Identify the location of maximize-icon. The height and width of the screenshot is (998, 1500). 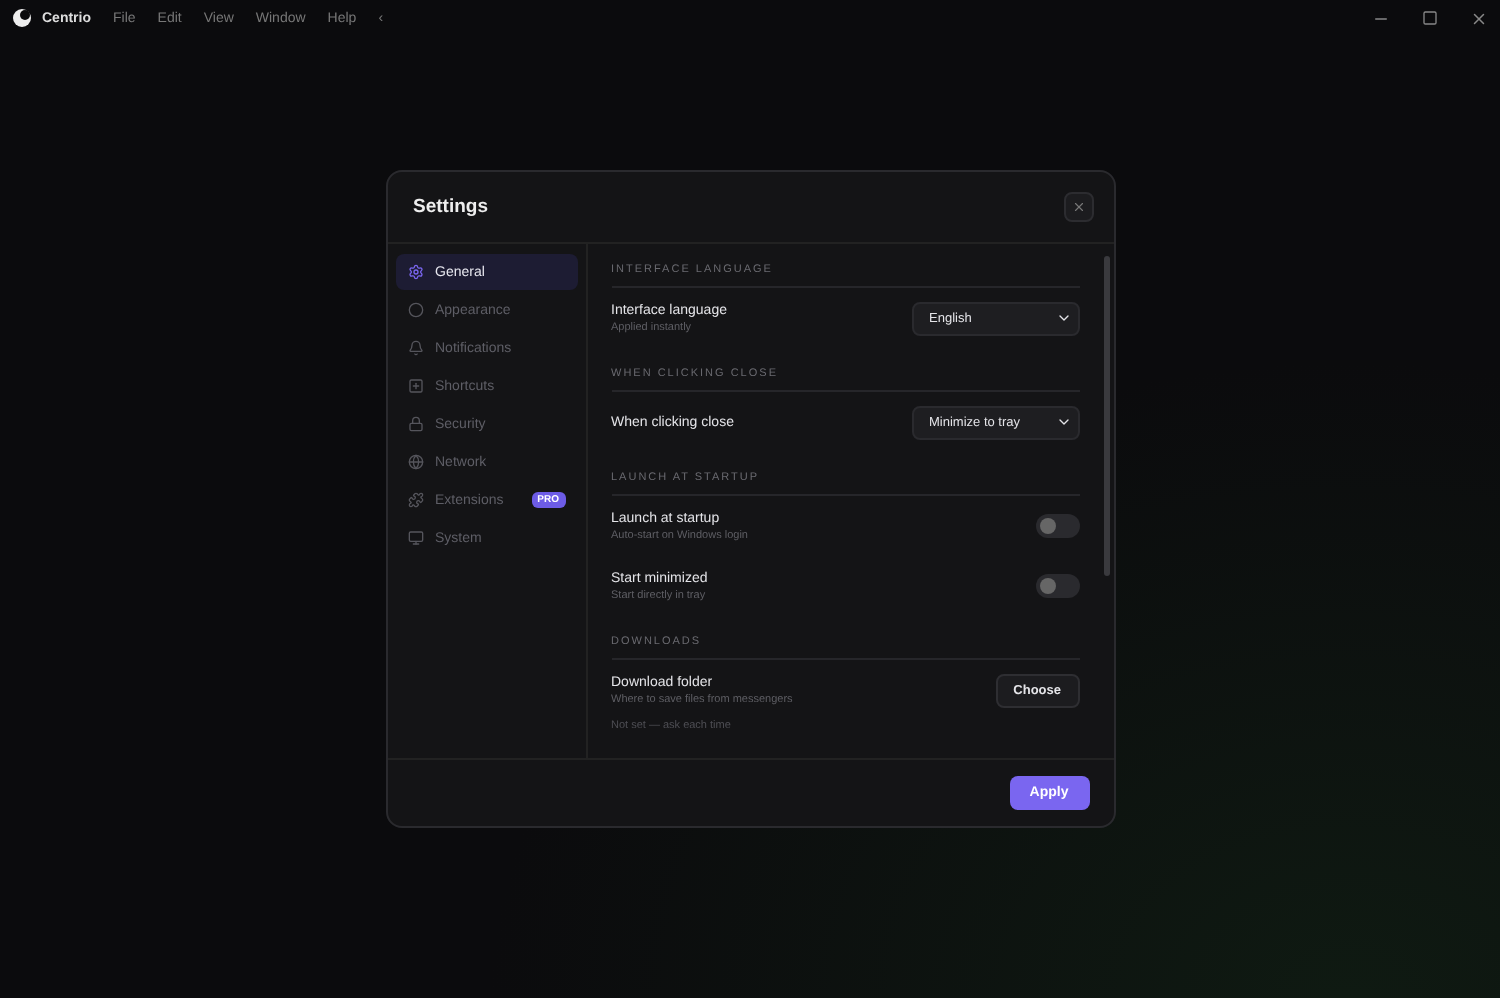
(1430, 17).